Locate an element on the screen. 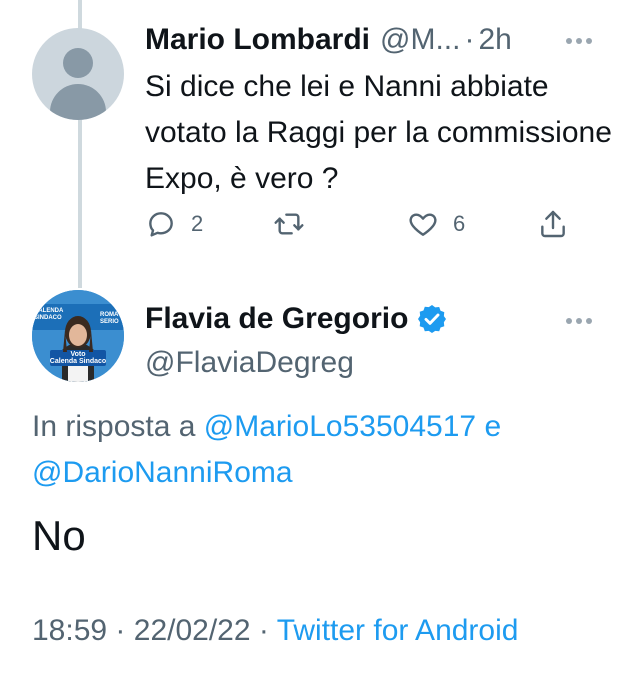  avatar-banner-line1: Voto is located at coordinates (78, 354).